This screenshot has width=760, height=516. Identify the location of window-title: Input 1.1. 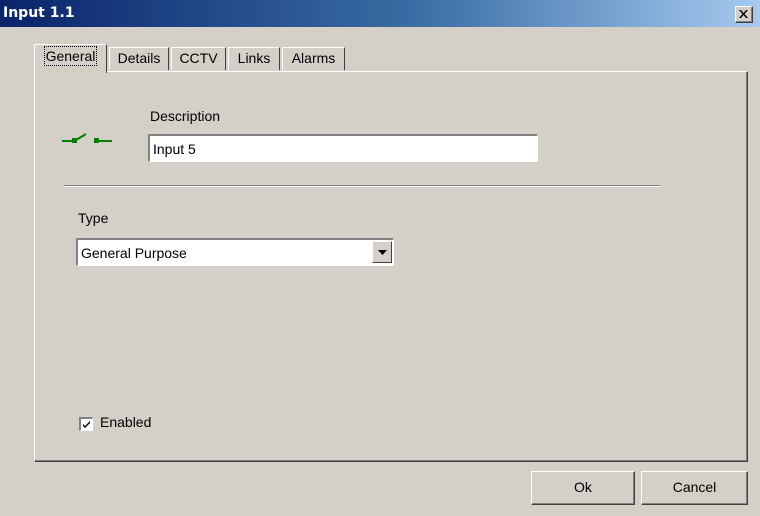
(39, 13).